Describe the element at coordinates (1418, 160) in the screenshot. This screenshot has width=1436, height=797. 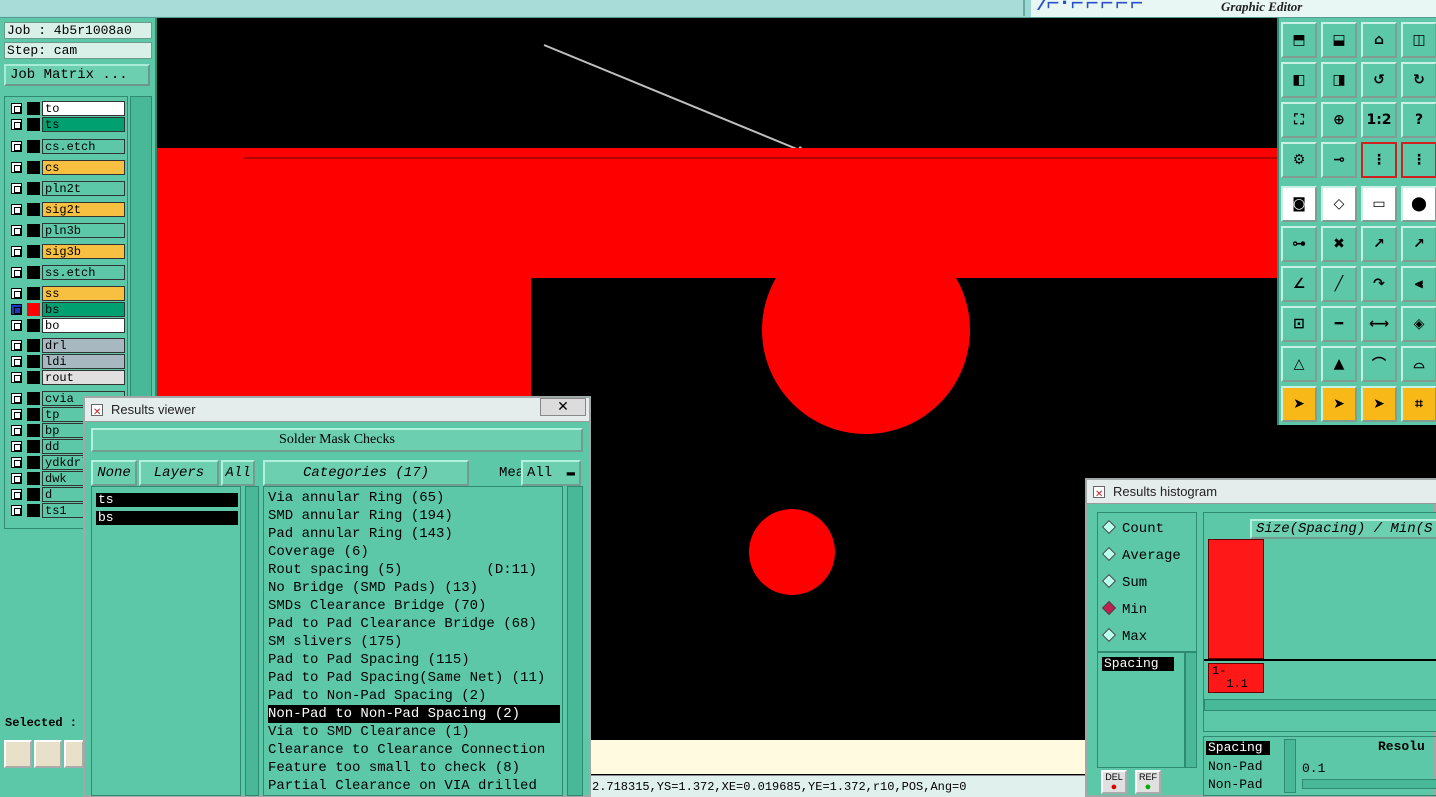
I see `net-alt-icon: ⋮` at that location.